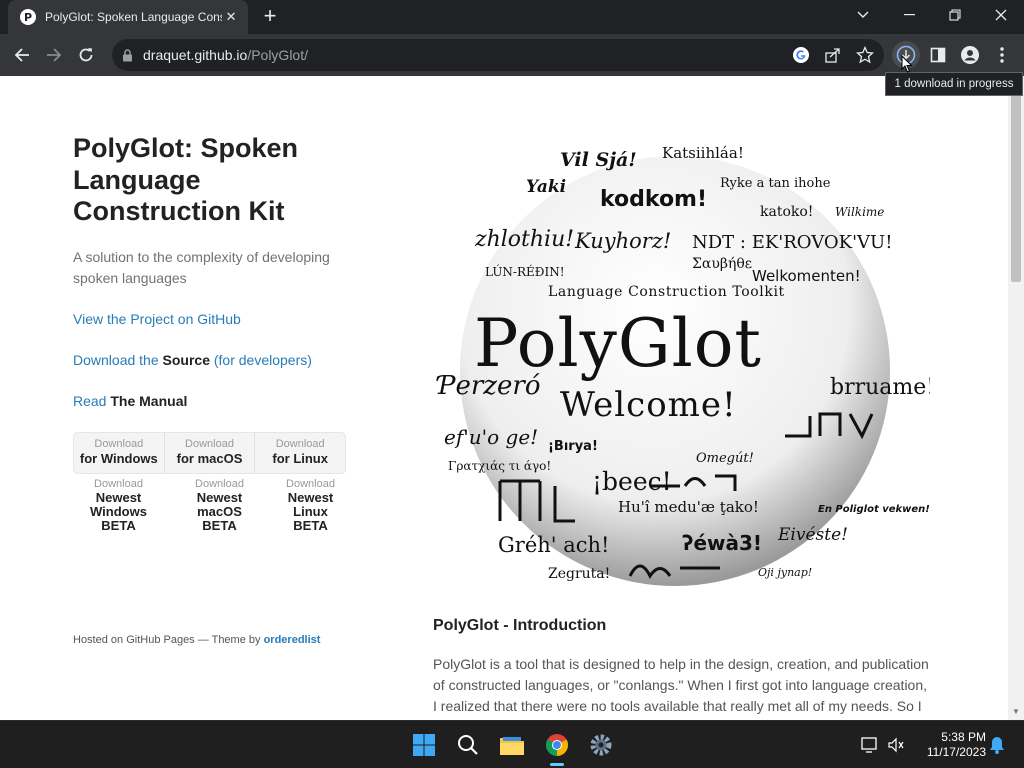  I want to click on beta-macos-label: Newest macOS BETA, so click(219, 511).